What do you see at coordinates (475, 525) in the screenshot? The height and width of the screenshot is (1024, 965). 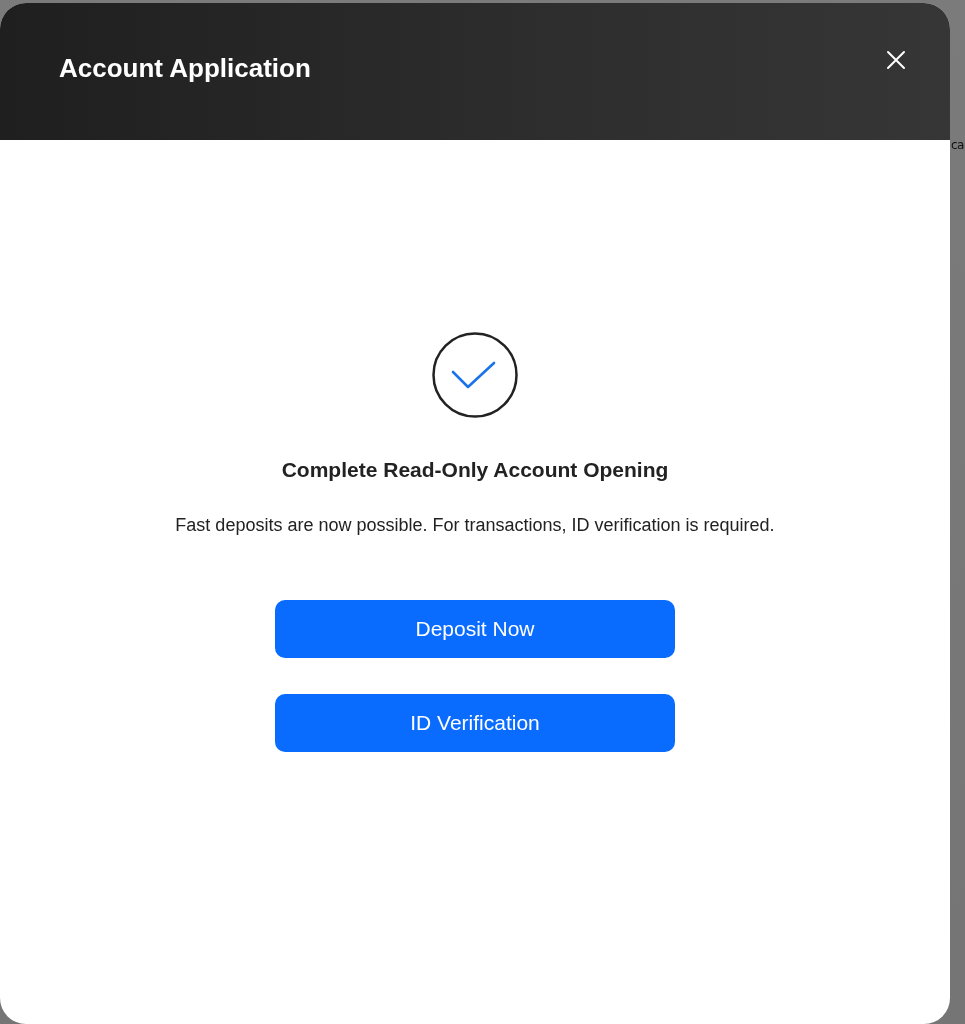 I see `info-message: Fast deposits are now possible. For transactions, ID verification is required.` at bounding box center [475, 525].